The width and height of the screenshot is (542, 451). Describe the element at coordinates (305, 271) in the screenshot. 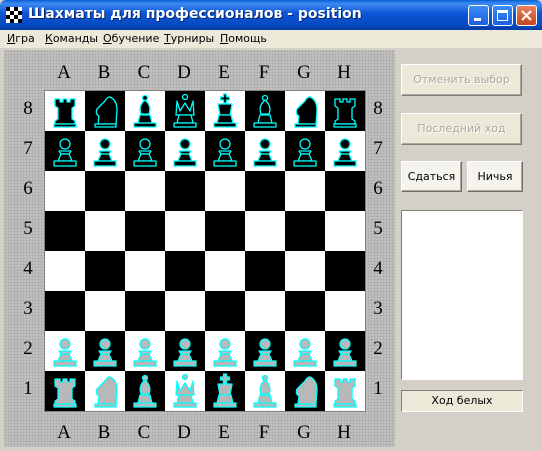

I see `square-g4` at that location.